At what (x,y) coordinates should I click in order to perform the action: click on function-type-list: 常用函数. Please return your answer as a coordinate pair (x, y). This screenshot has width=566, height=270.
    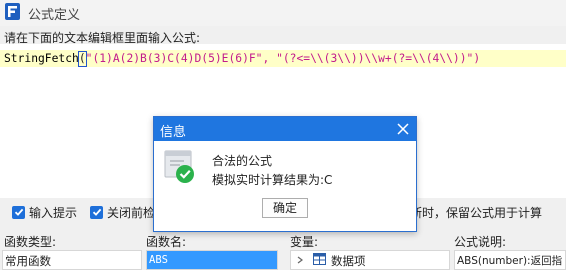
    Looking at the image, I should click on (72, 260).